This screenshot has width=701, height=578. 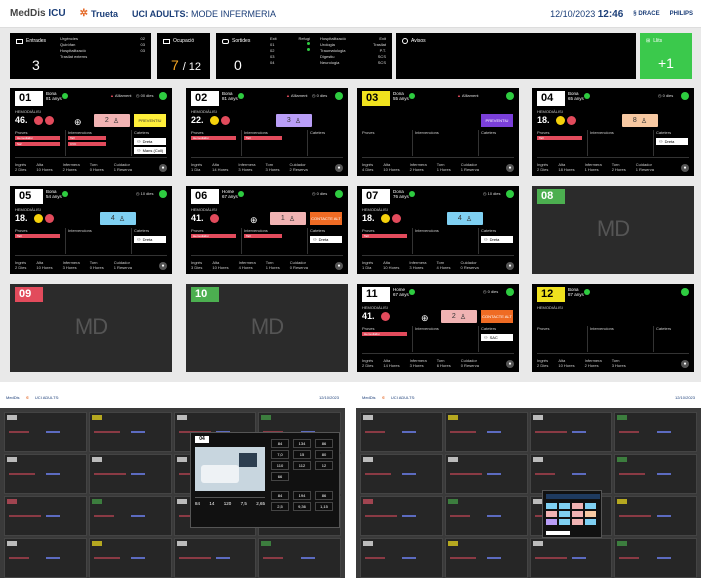 What do you see at coordinates (543, 328) in the screenshot?
I see `section-proves: Proves` at bounding box center [543, 328].